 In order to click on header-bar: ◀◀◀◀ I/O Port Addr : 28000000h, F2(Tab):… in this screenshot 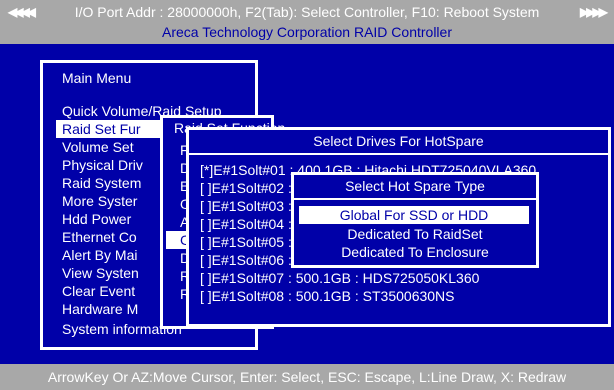, I will do `click(307, 22)`.